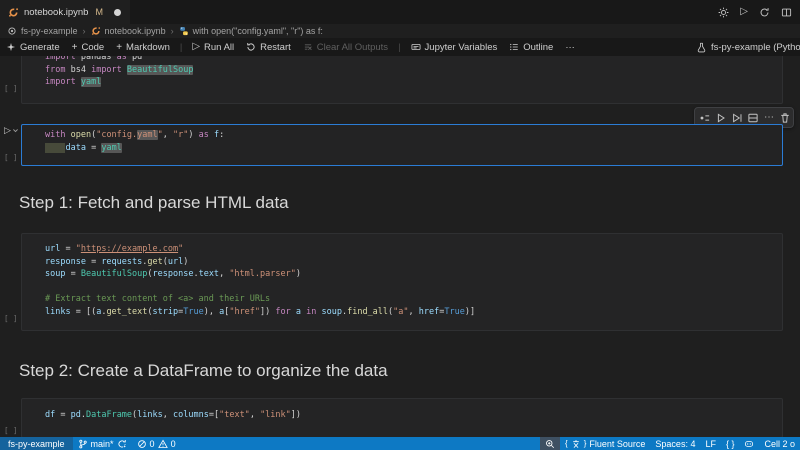 The height and width of the screenshot is (450, 800). What do you see at coordinates (268, 47) in the screenshot?
I see `restart-button: Restart` at bounding box center [268, 47].